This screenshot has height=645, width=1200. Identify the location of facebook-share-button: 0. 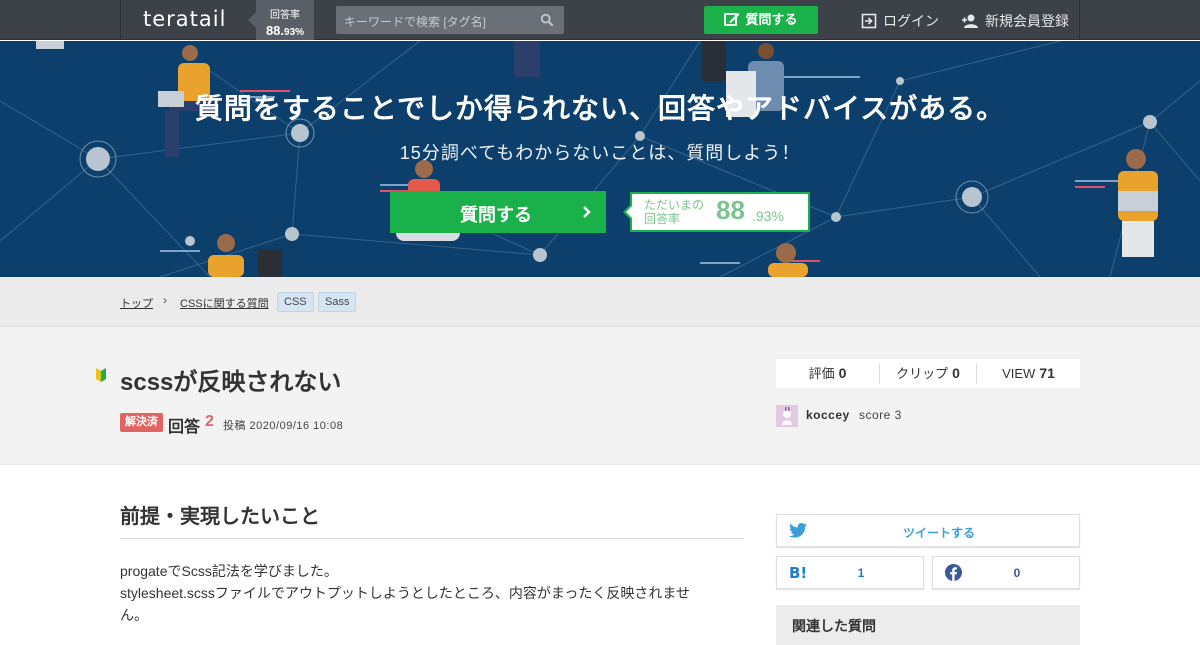
(1006, 572).